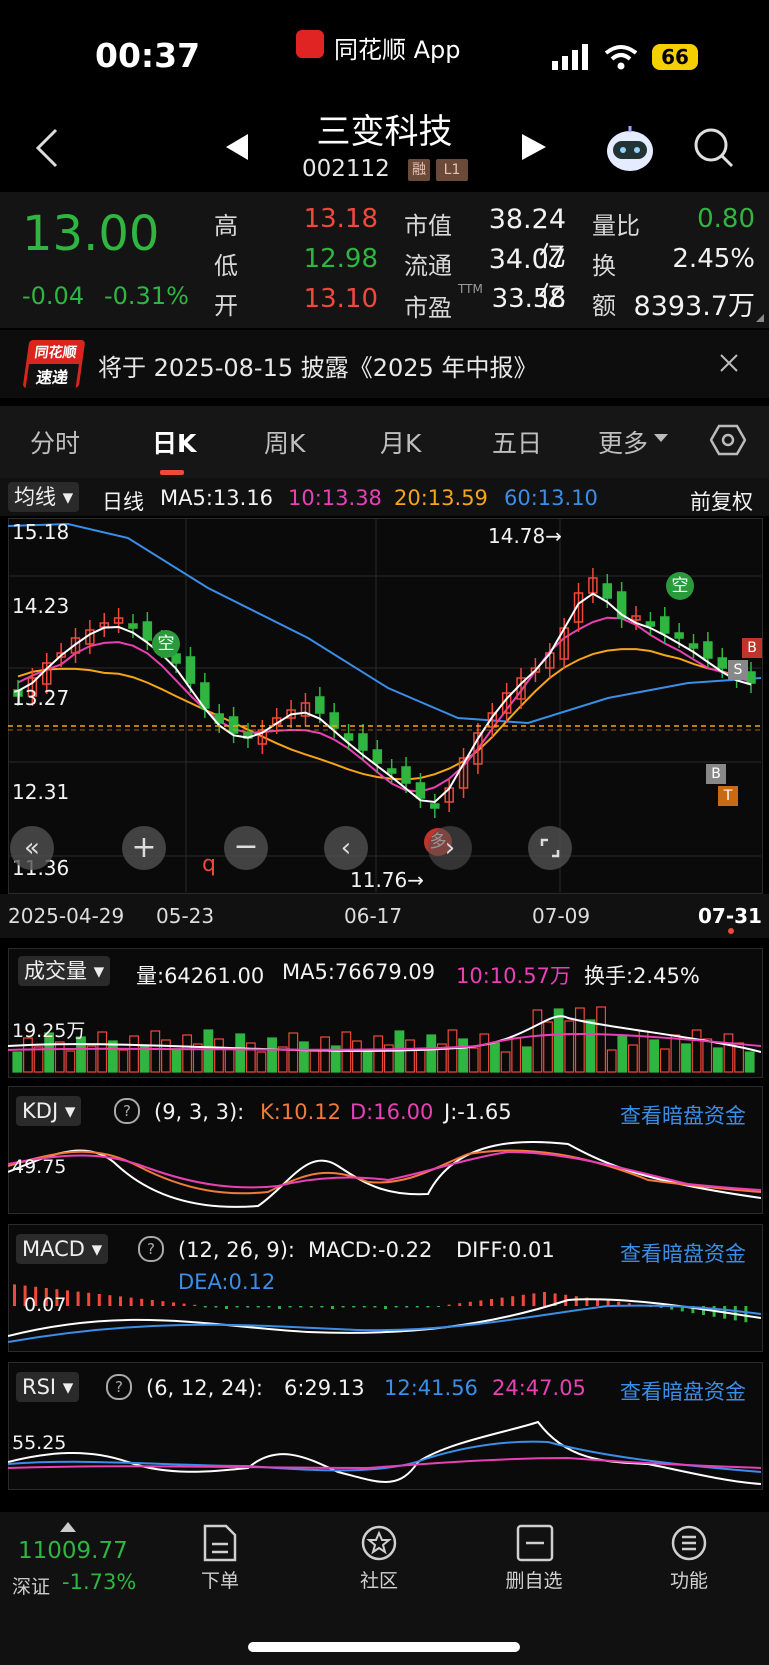  I want to click on rsi-axis-label: 55.25, so click(39, 1443).